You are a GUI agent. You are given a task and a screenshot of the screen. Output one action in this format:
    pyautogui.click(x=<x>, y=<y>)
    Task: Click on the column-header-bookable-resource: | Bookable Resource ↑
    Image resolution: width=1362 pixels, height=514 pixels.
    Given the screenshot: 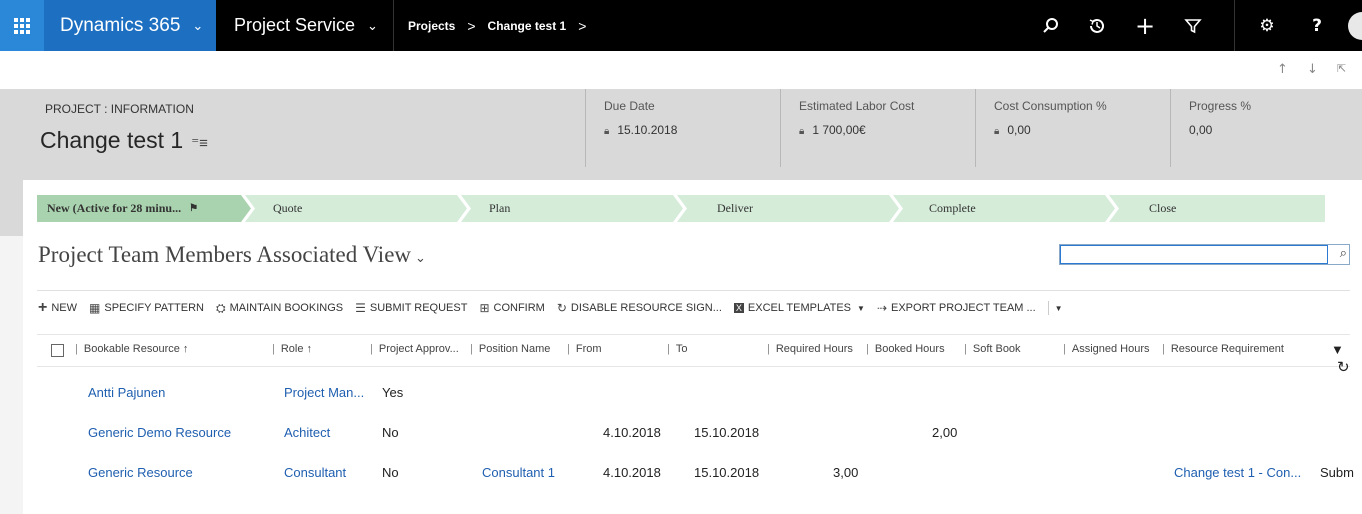 What is the action you would take?
    pyautogui.click(x=131, y=349)
    